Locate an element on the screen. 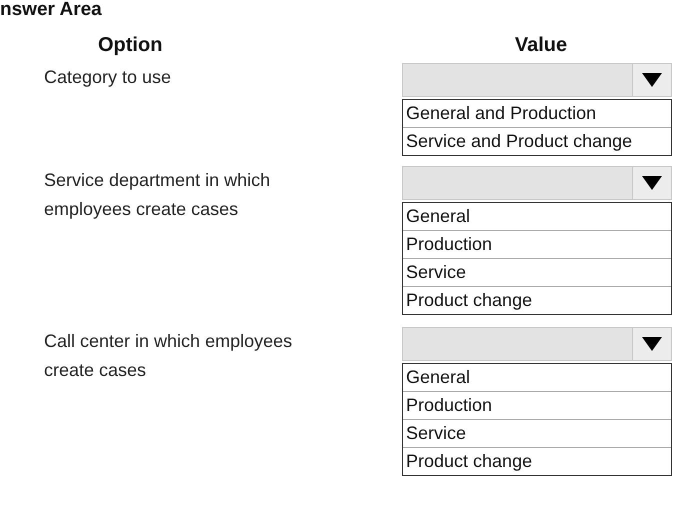  option-label: Category to use is located at coordinates (108, 77).